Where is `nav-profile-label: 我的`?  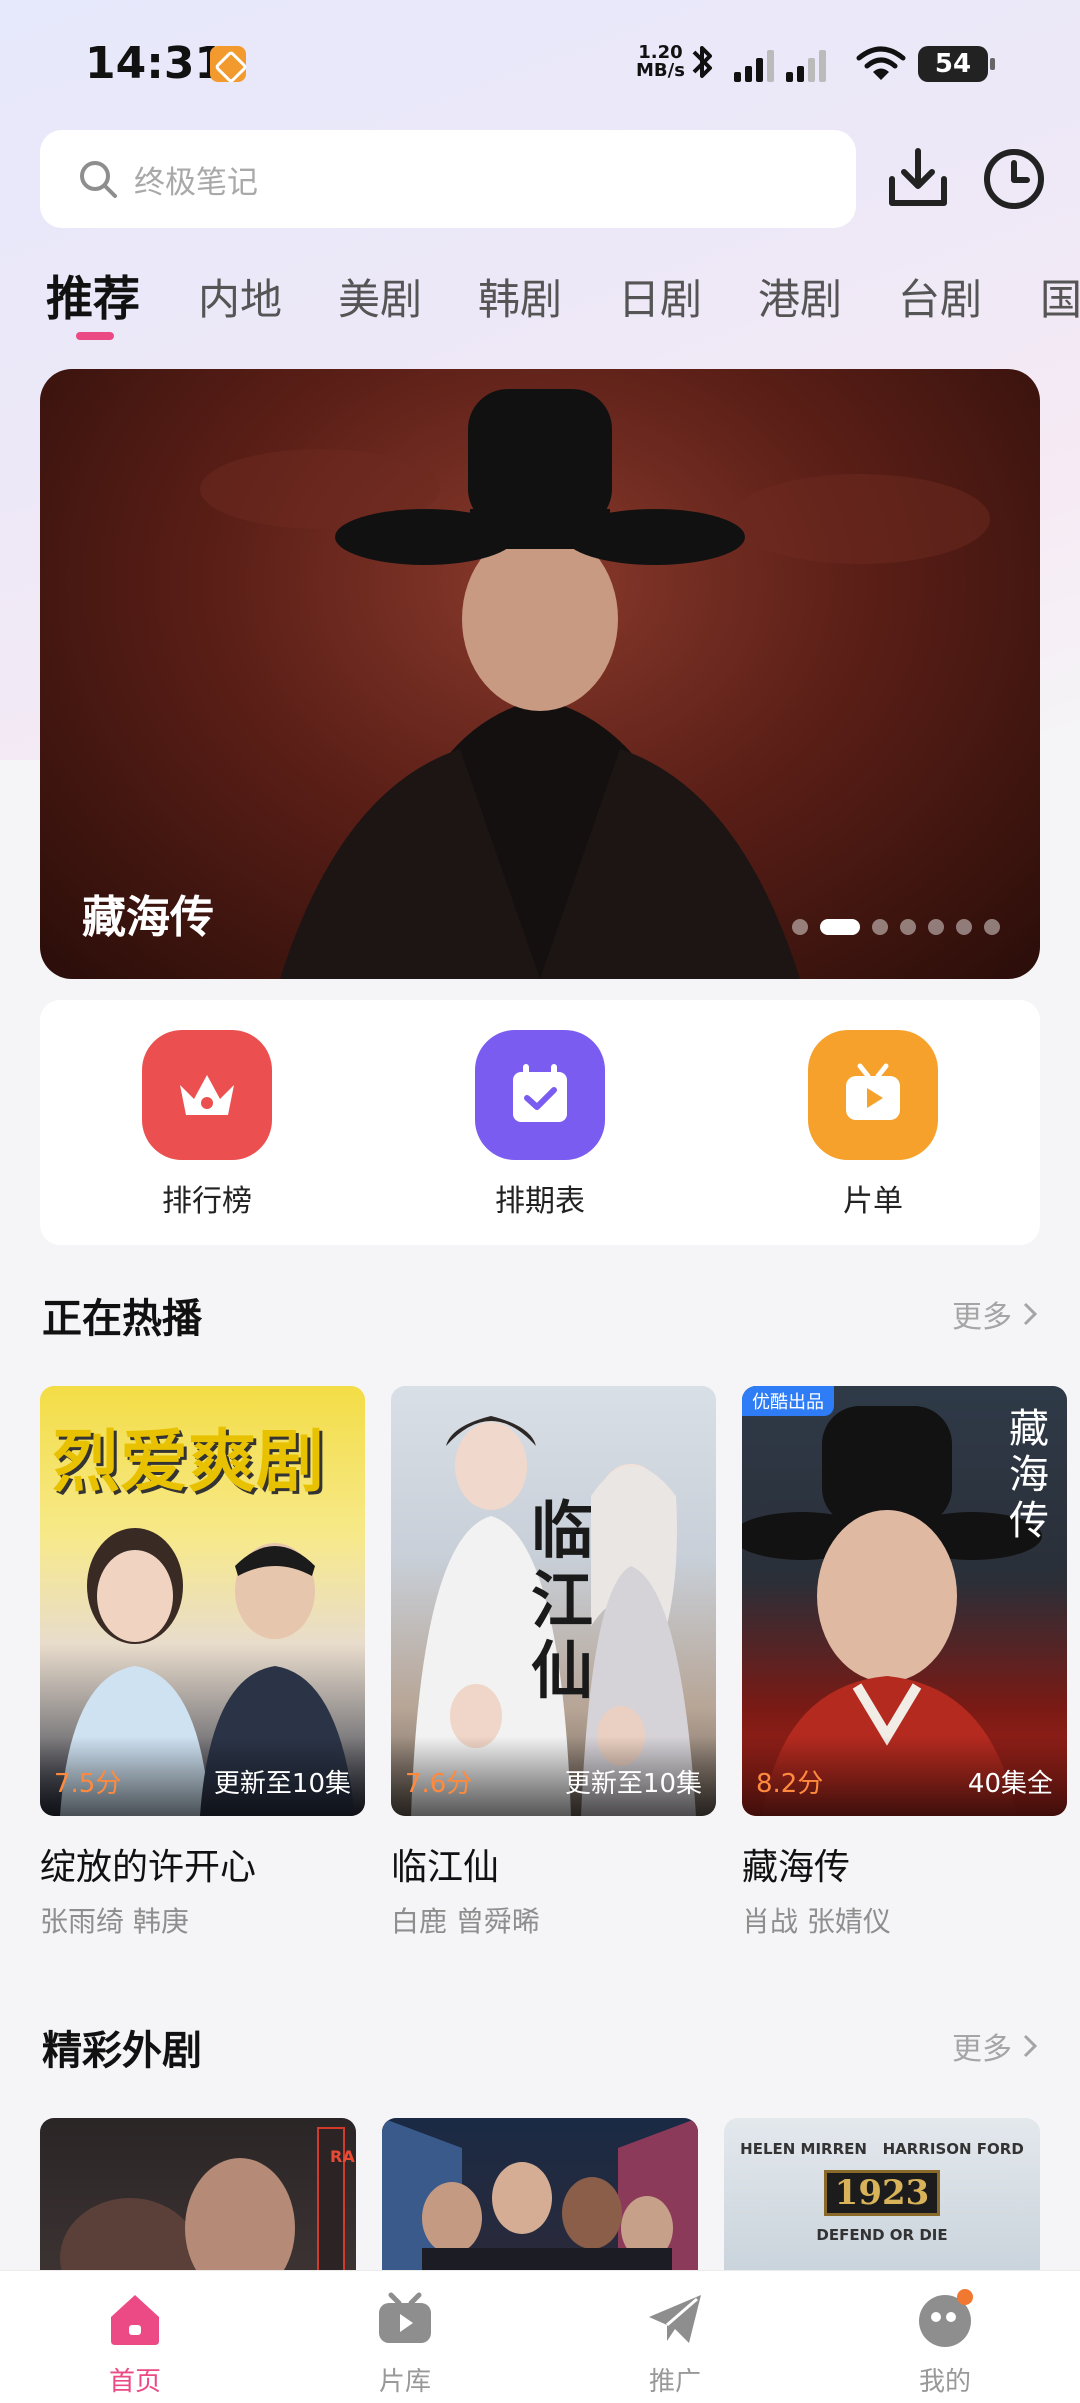 nav-profile-label: 我的 is located at coordinates (944, 2382).